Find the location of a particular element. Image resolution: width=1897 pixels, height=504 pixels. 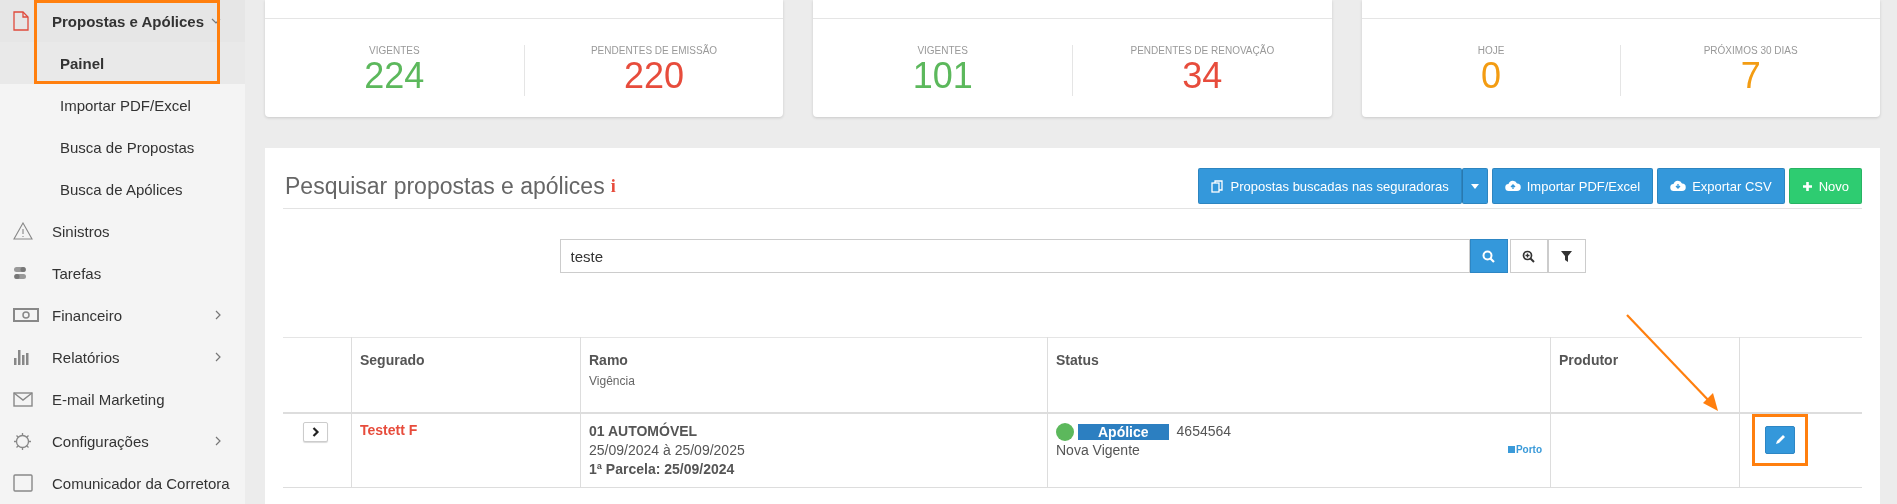

sidebar-item: Propostas e Apólices is located at coordinates (122, 21).